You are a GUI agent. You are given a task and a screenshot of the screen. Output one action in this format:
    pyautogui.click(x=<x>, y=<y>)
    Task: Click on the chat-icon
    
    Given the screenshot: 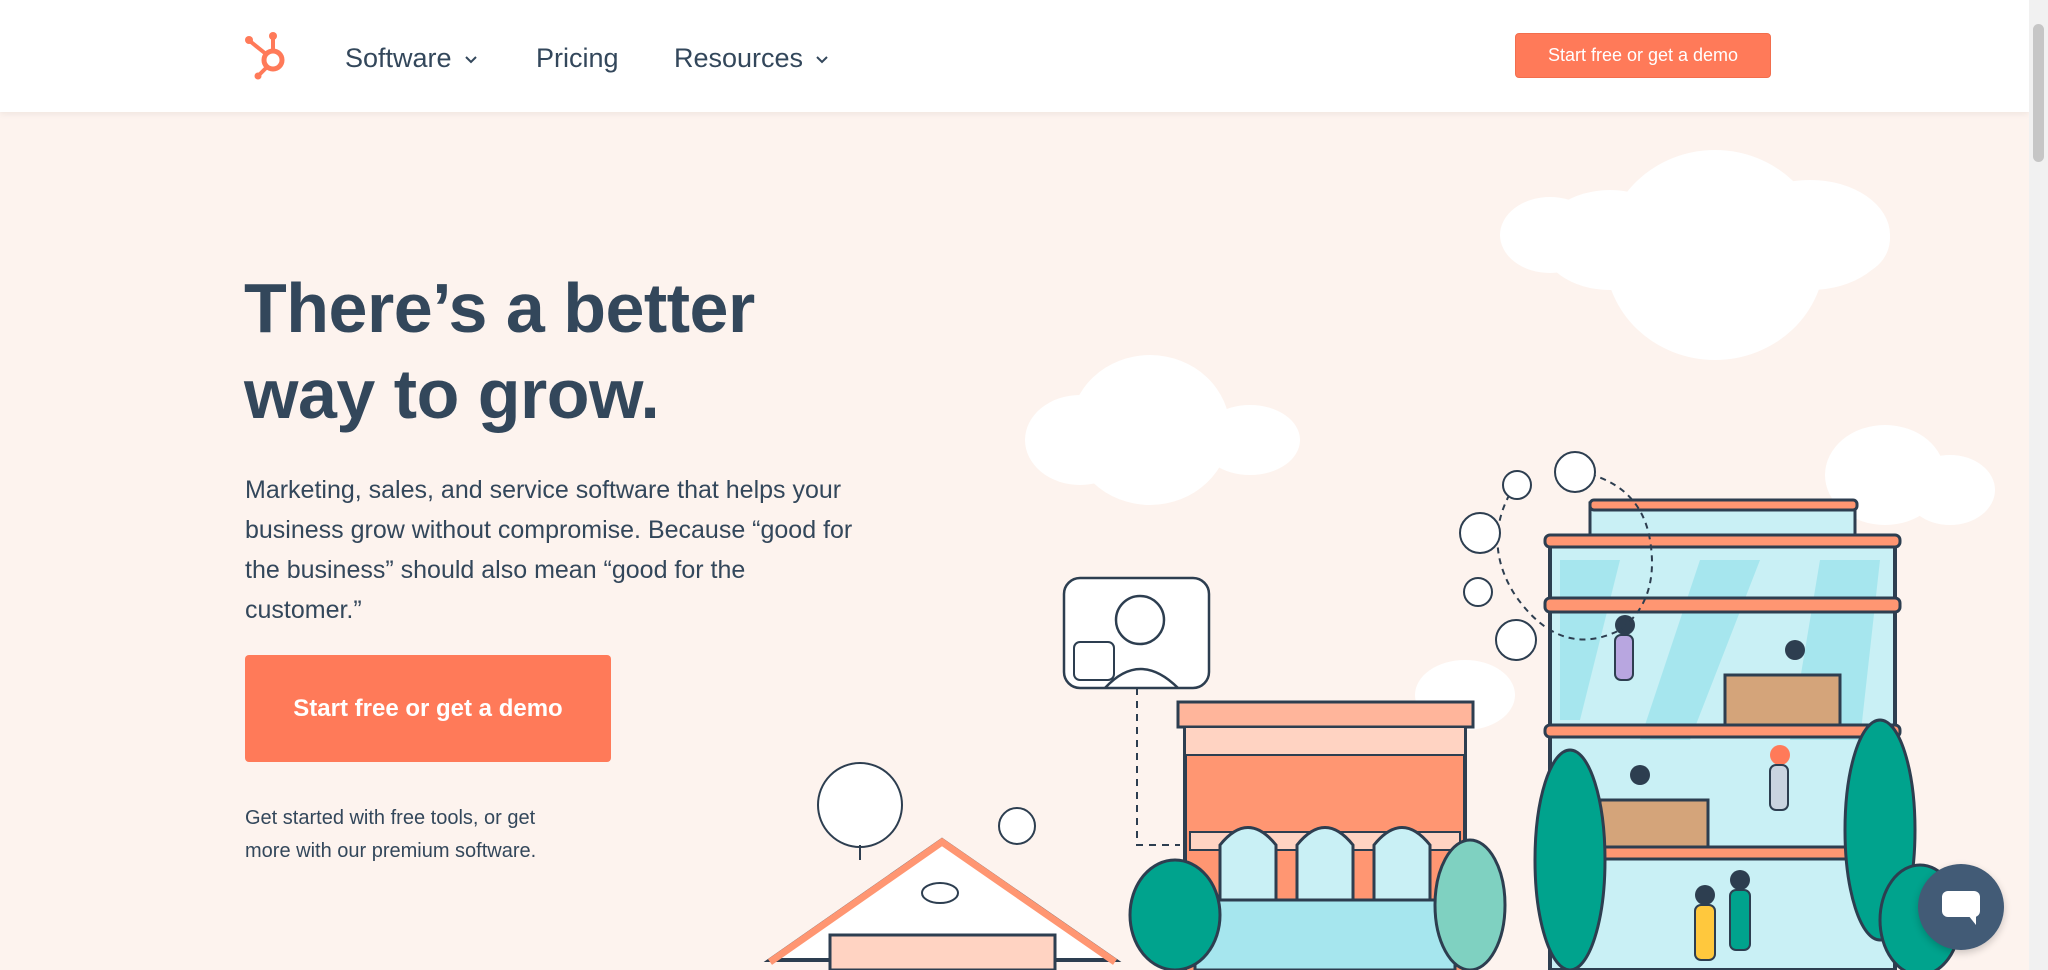 What is the action you would take?
    pyautogui.click(x=1961, y=908)
    